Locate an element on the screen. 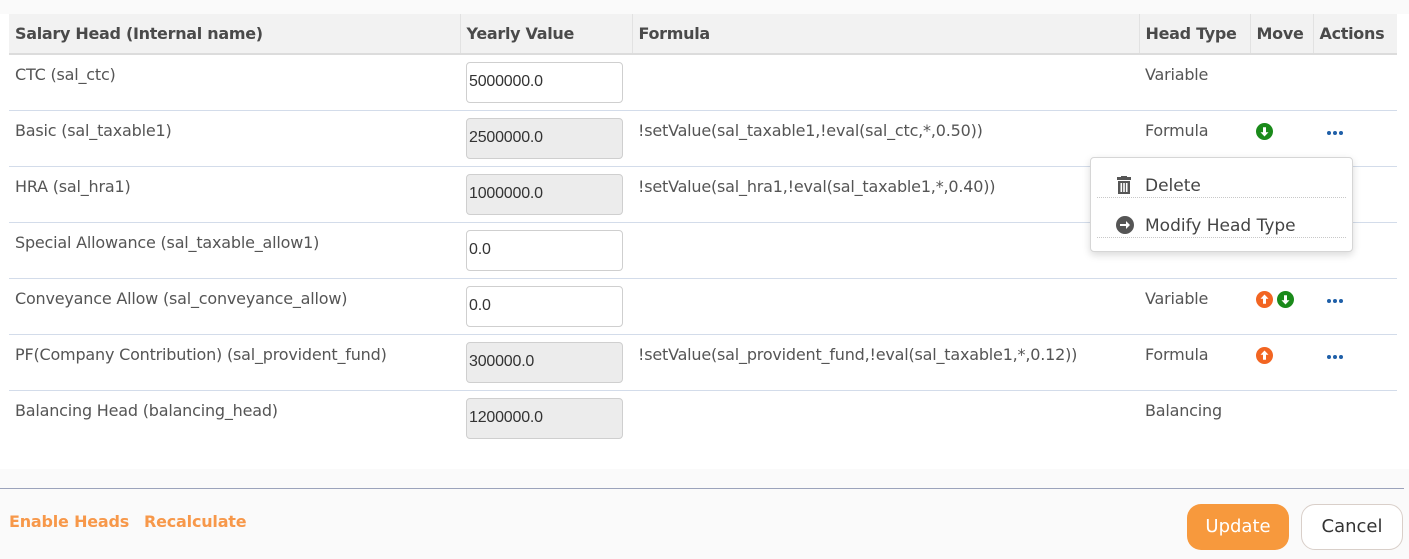 The height and width of the screenshot is (559, 1409). head-type-cell: Formula is located at coordinates (1194, 362).